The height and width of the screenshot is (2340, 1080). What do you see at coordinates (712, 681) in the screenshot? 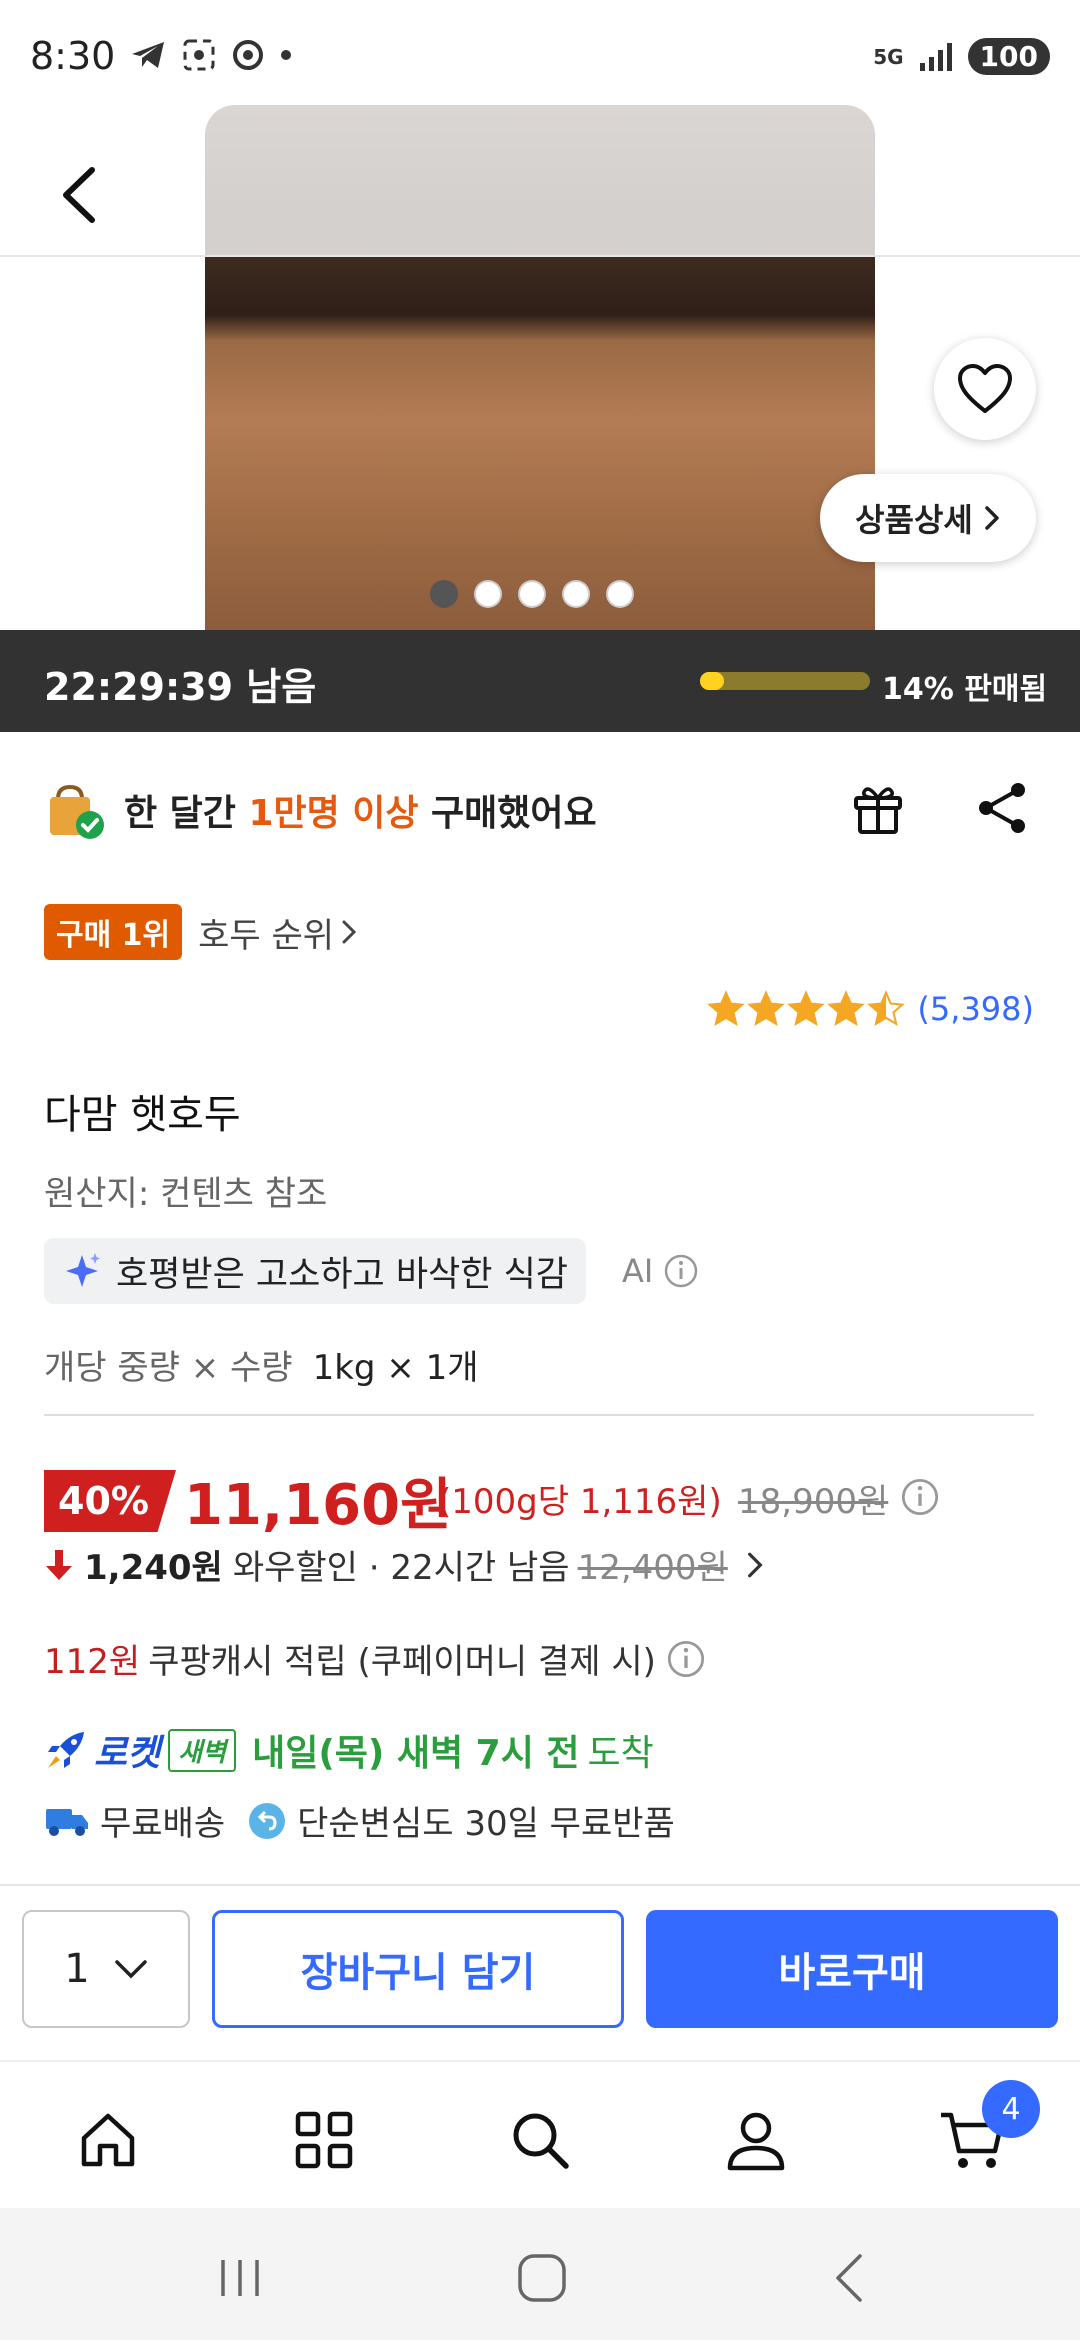
I see `sold-progress-fill` at bounding box center [712, 681].